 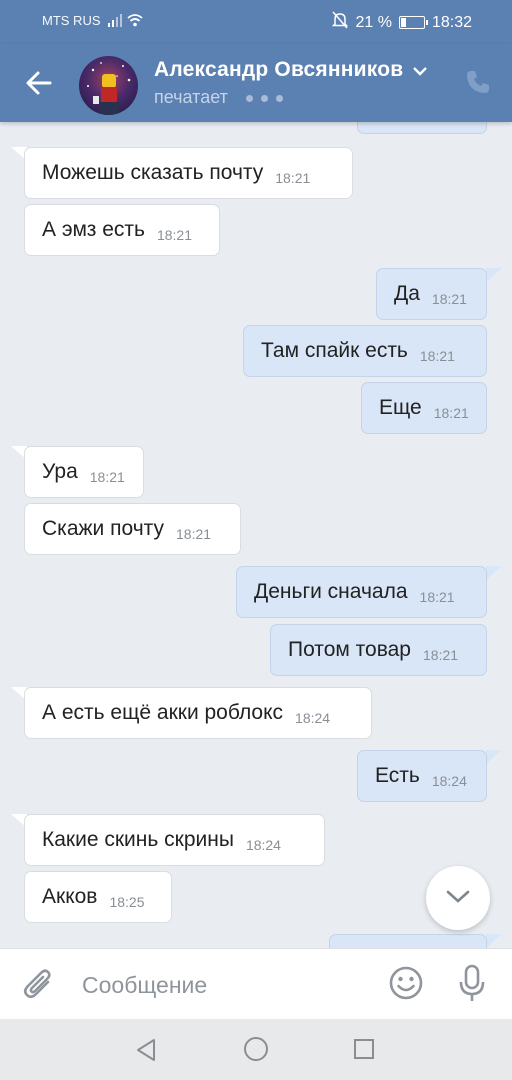 I want to click on scroll-down-button, so click(x=458, y=898).